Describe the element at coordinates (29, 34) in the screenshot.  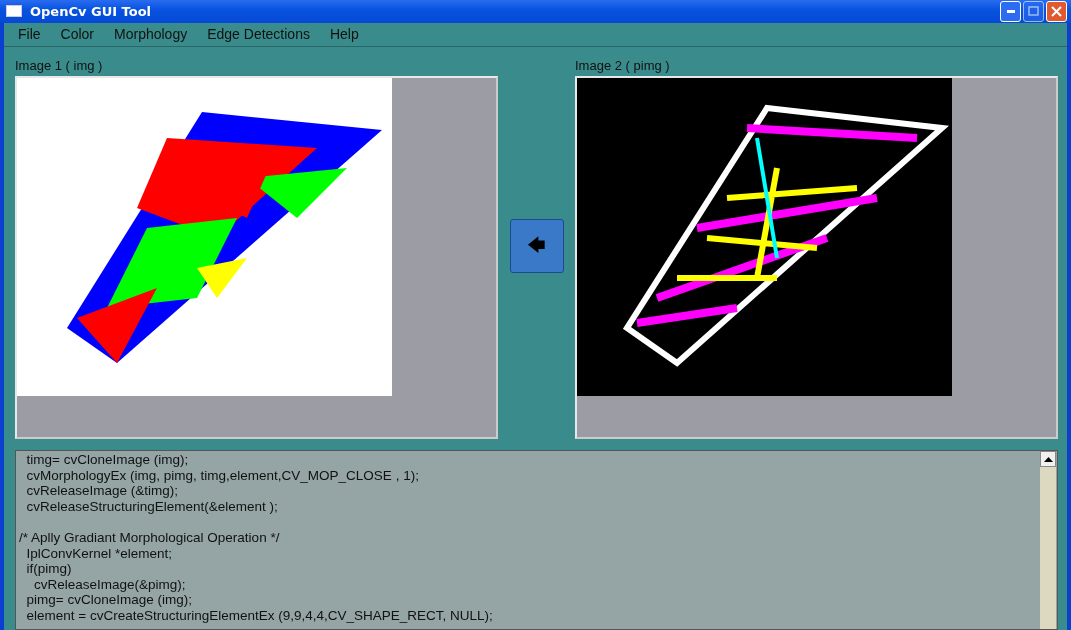
I see `menu-item: File` at that location.